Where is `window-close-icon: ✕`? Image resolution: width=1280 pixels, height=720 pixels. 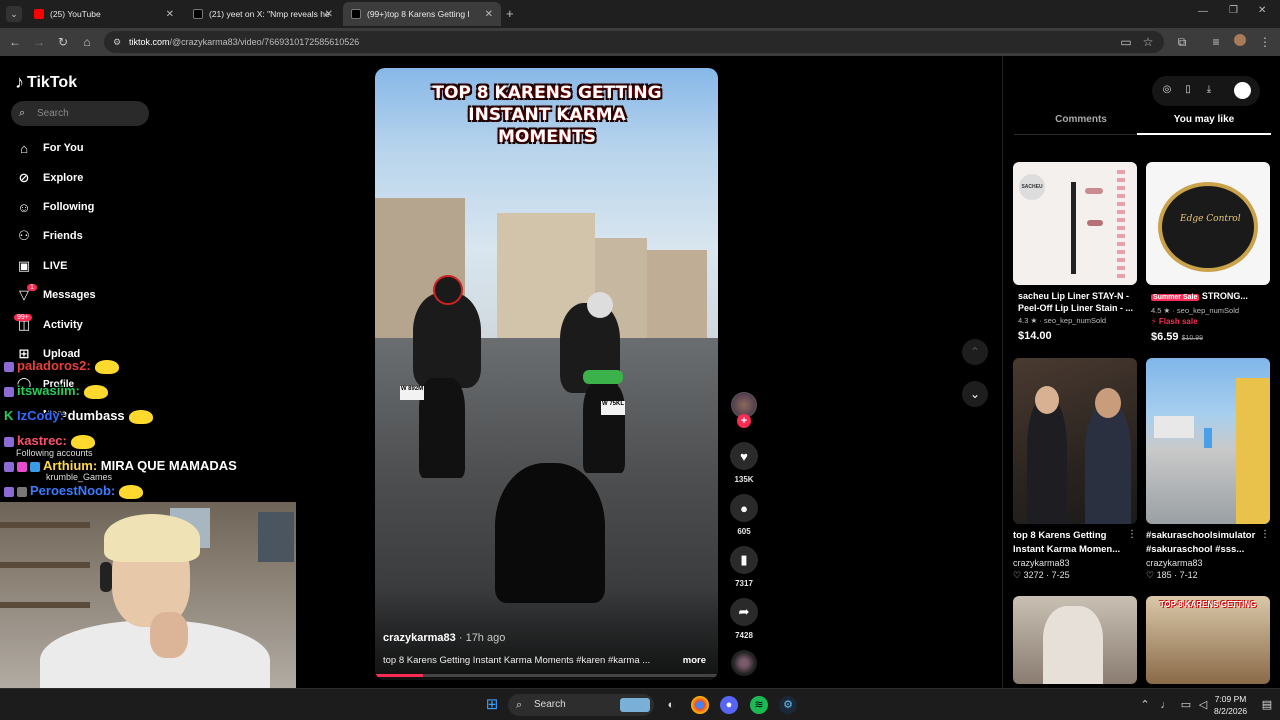 window-close-icon: ✕ is located at coordinates (1262, 10).